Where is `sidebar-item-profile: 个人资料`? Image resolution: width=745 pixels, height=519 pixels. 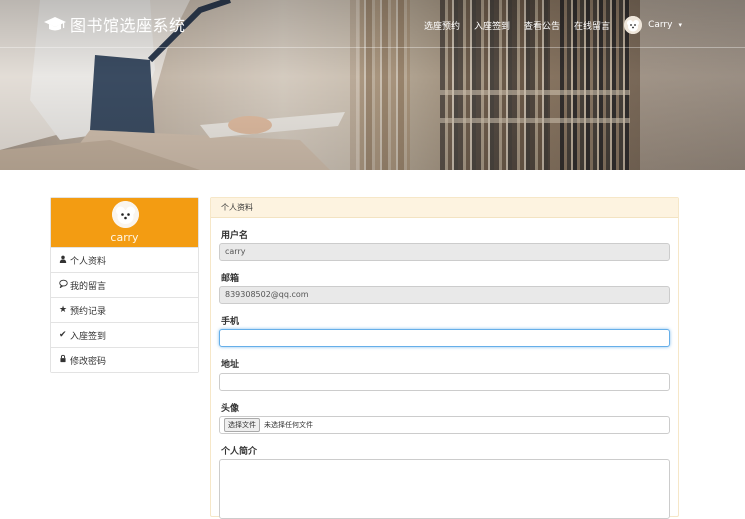
sidebar-item-profile: 个人资料 is located at coordinates (124, 259).